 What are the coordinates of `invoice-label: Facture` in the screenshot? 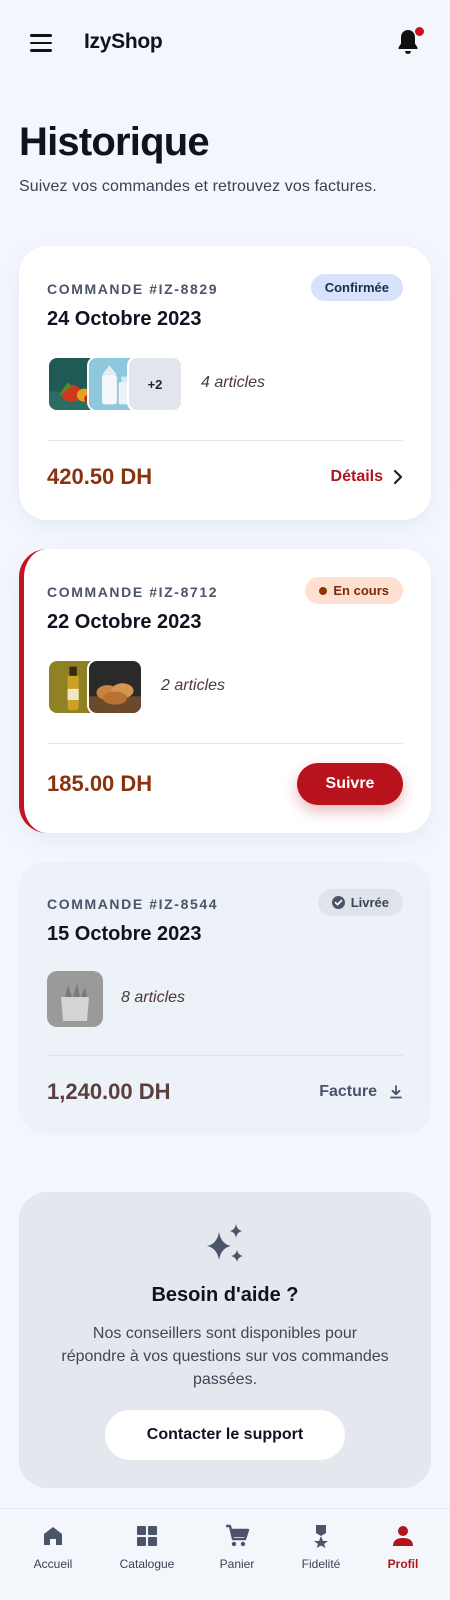 It's located at (348, 1091).